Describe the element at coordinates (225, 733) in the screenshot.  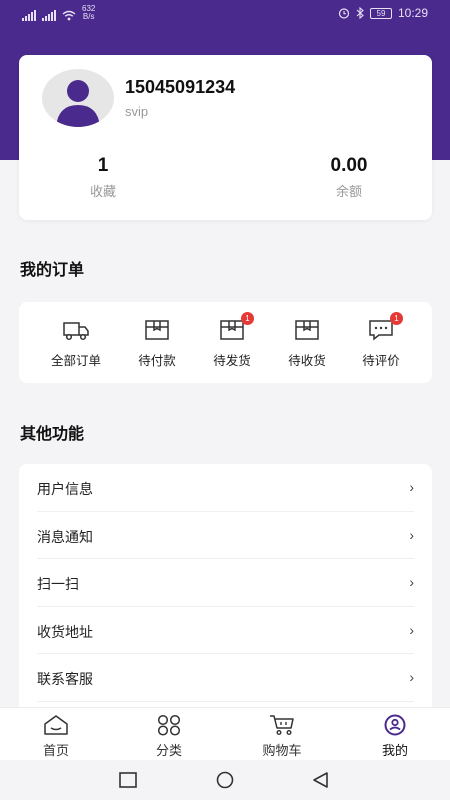
I see `bottom-tab-bar: 首页 分类 购物车 我的` at that location.